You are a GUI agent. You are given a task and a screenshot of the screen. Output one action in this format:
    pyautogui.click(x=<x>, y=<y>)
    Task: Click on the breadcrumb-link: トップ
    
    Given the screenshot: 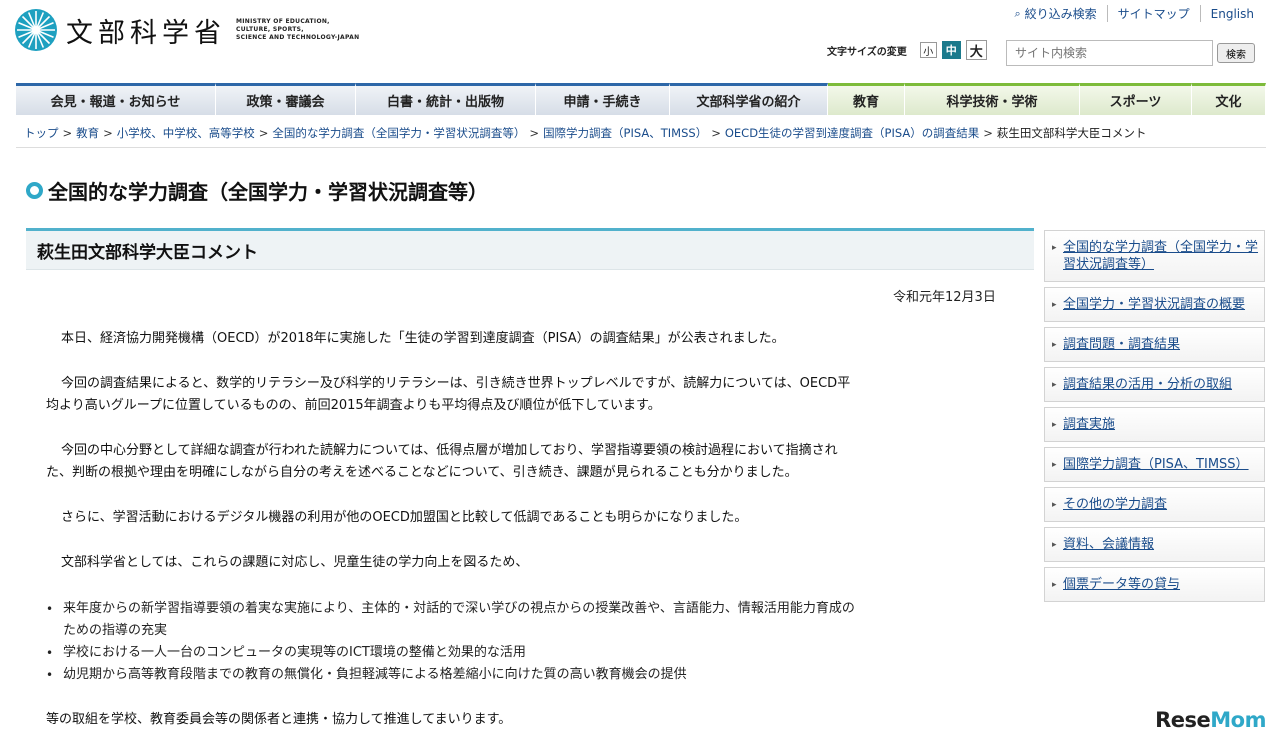 What is the action you would take?
    pyautogui.click(x=41, y=133)
    